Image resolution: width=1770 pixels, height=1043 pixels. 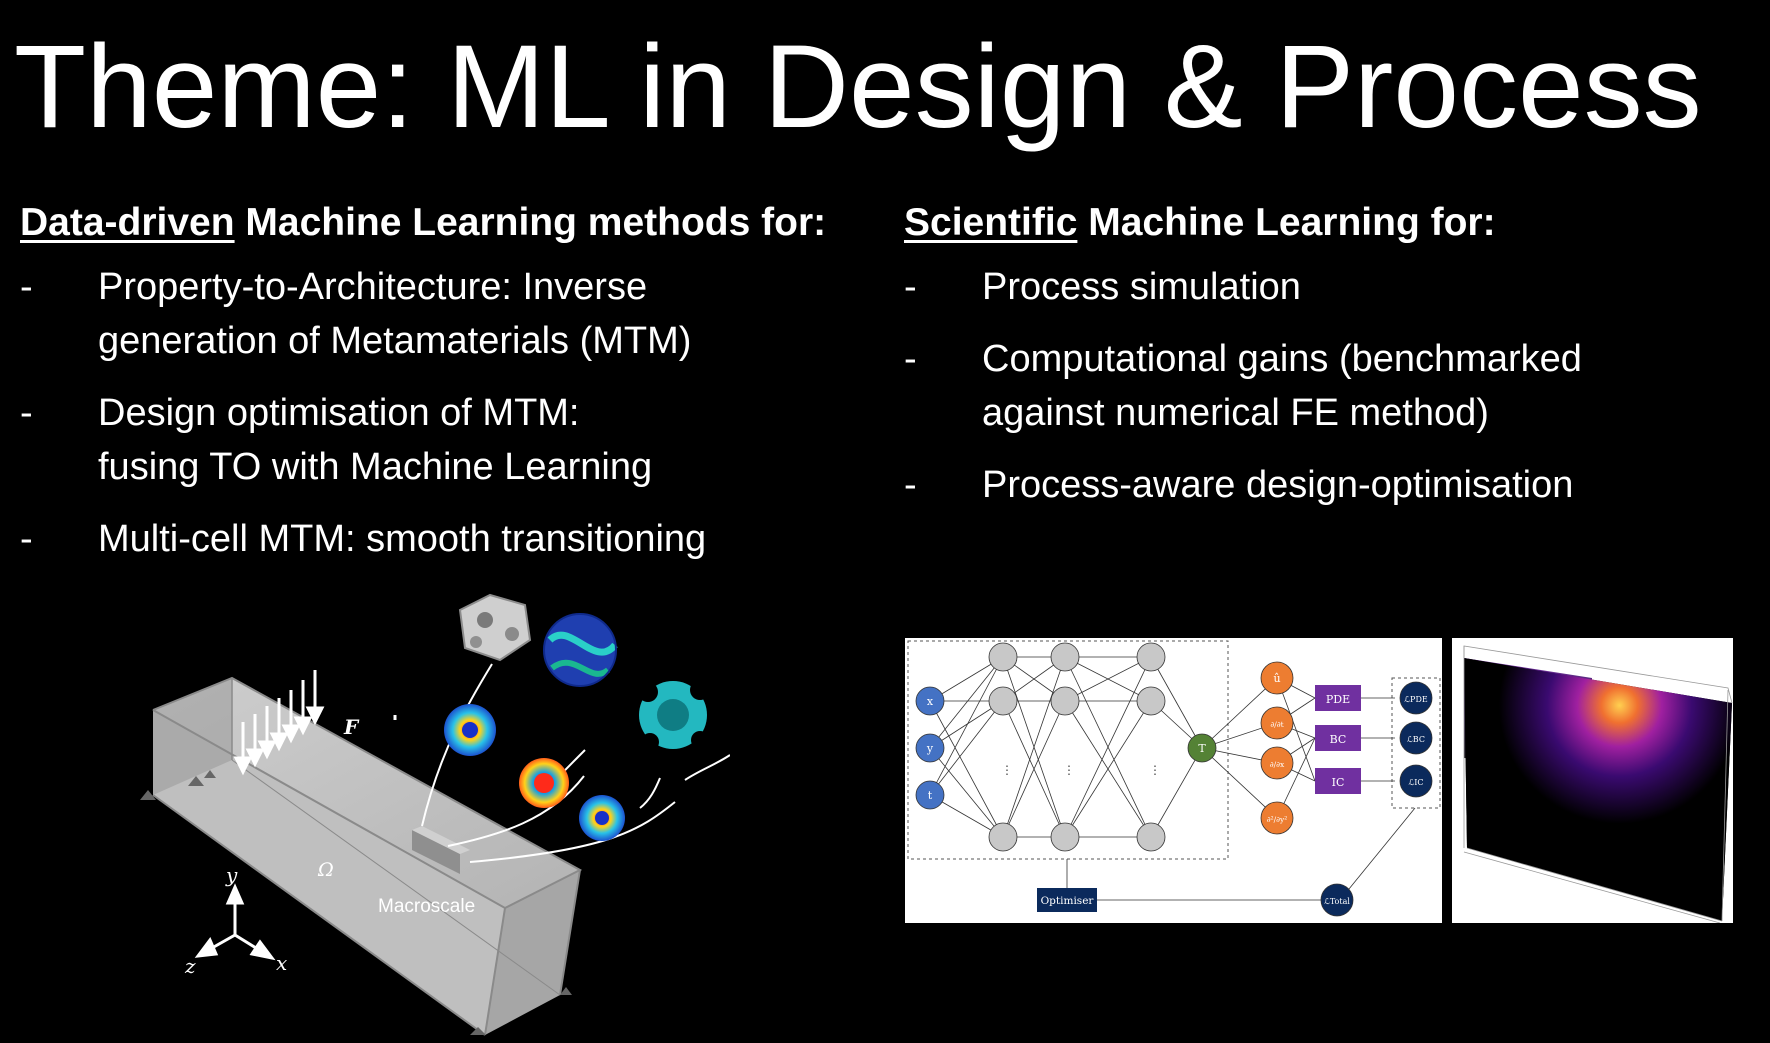 I want to click on bullet-text-line2: fusing TO with Machine Learning, so click(x=375, y=467).